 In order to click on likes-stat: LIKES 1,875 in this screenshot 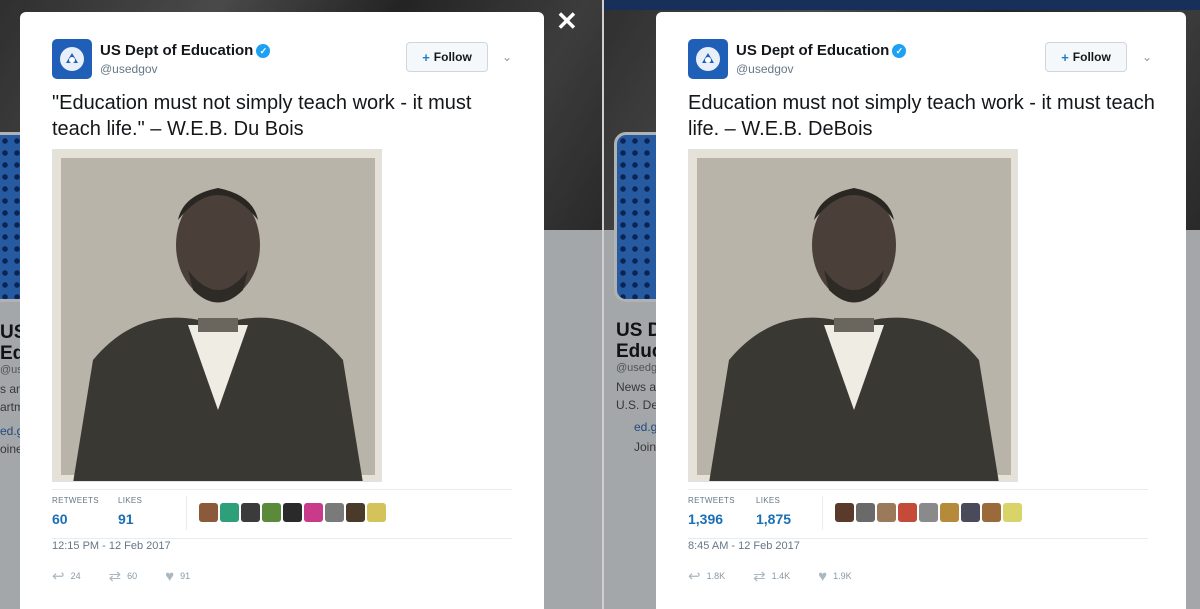, I will do `click(773, 511)`.